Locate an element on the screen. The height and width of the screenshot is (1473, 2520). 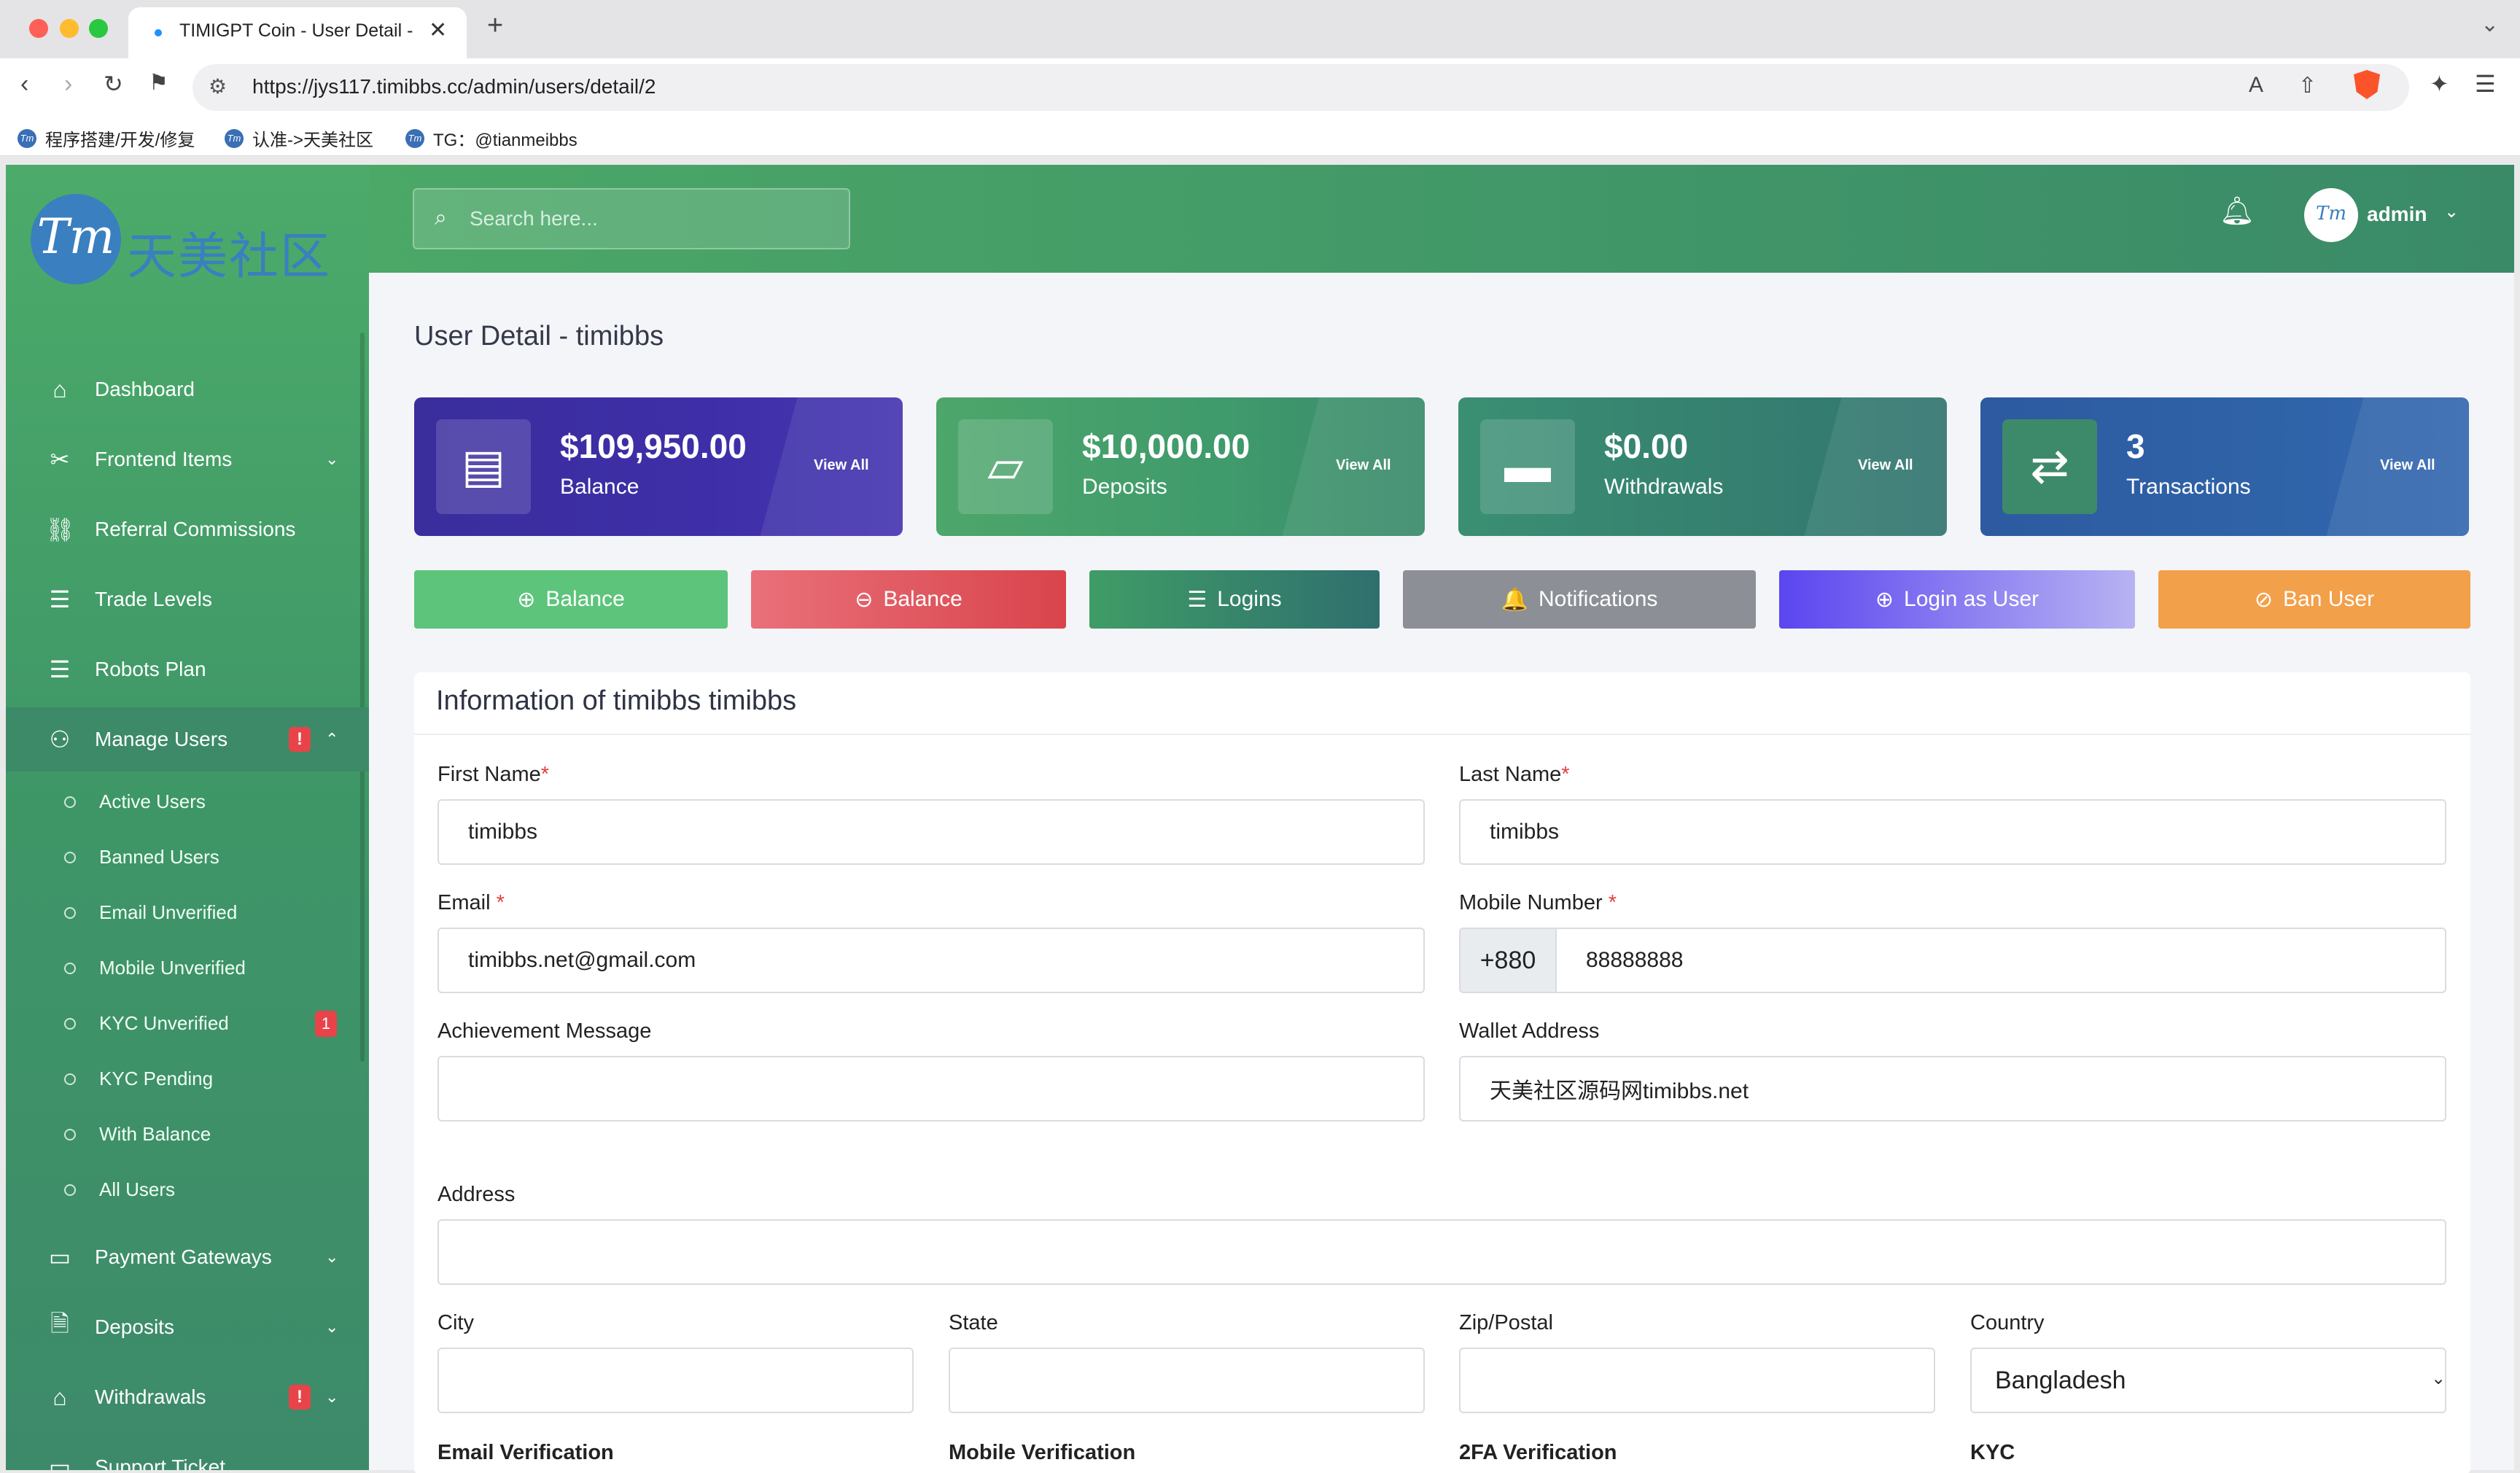
bookmarks-bar is located at coordinates (1260, 136).